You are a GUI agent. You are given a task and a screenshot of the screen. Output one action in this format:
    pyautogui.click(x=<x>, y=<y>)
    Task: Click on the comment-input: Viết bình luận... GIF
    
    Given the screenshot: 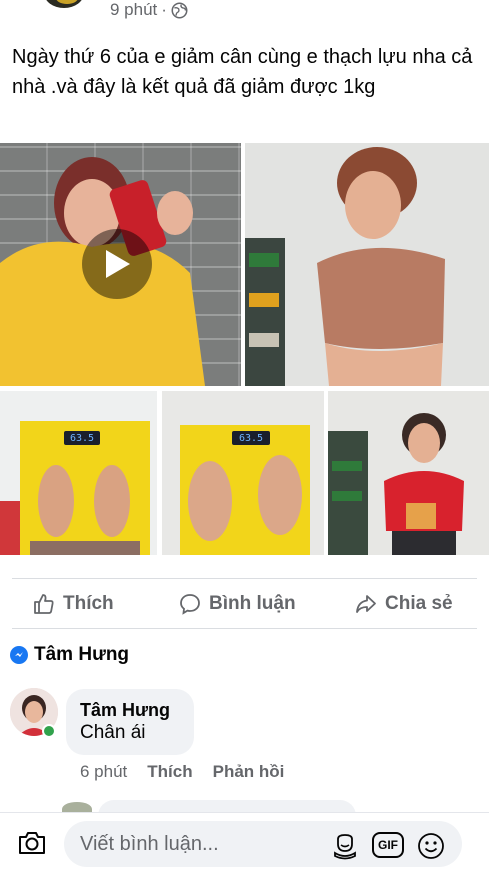 What is the action you would take?
    pyautogui.click(x=263, y=844)
    